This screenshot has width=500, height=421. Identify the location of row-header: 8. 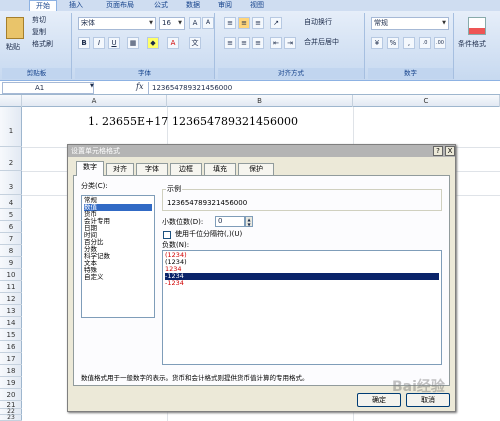
(11, 251).